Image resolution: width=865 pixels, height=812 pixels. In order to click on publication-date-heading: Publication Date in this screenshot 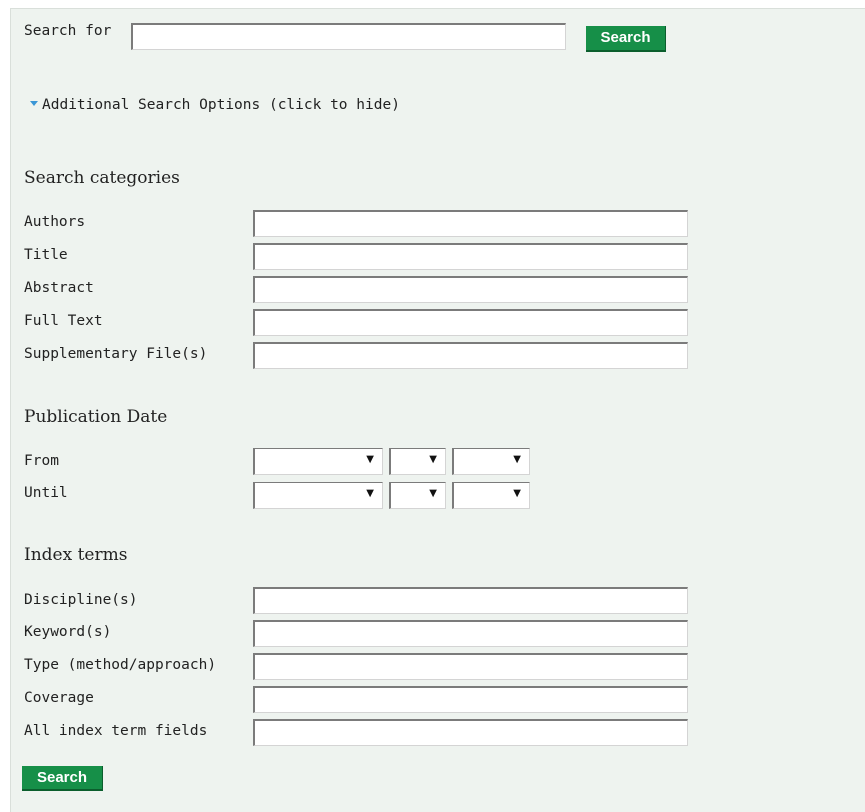, I will do `click(96, 417)`.